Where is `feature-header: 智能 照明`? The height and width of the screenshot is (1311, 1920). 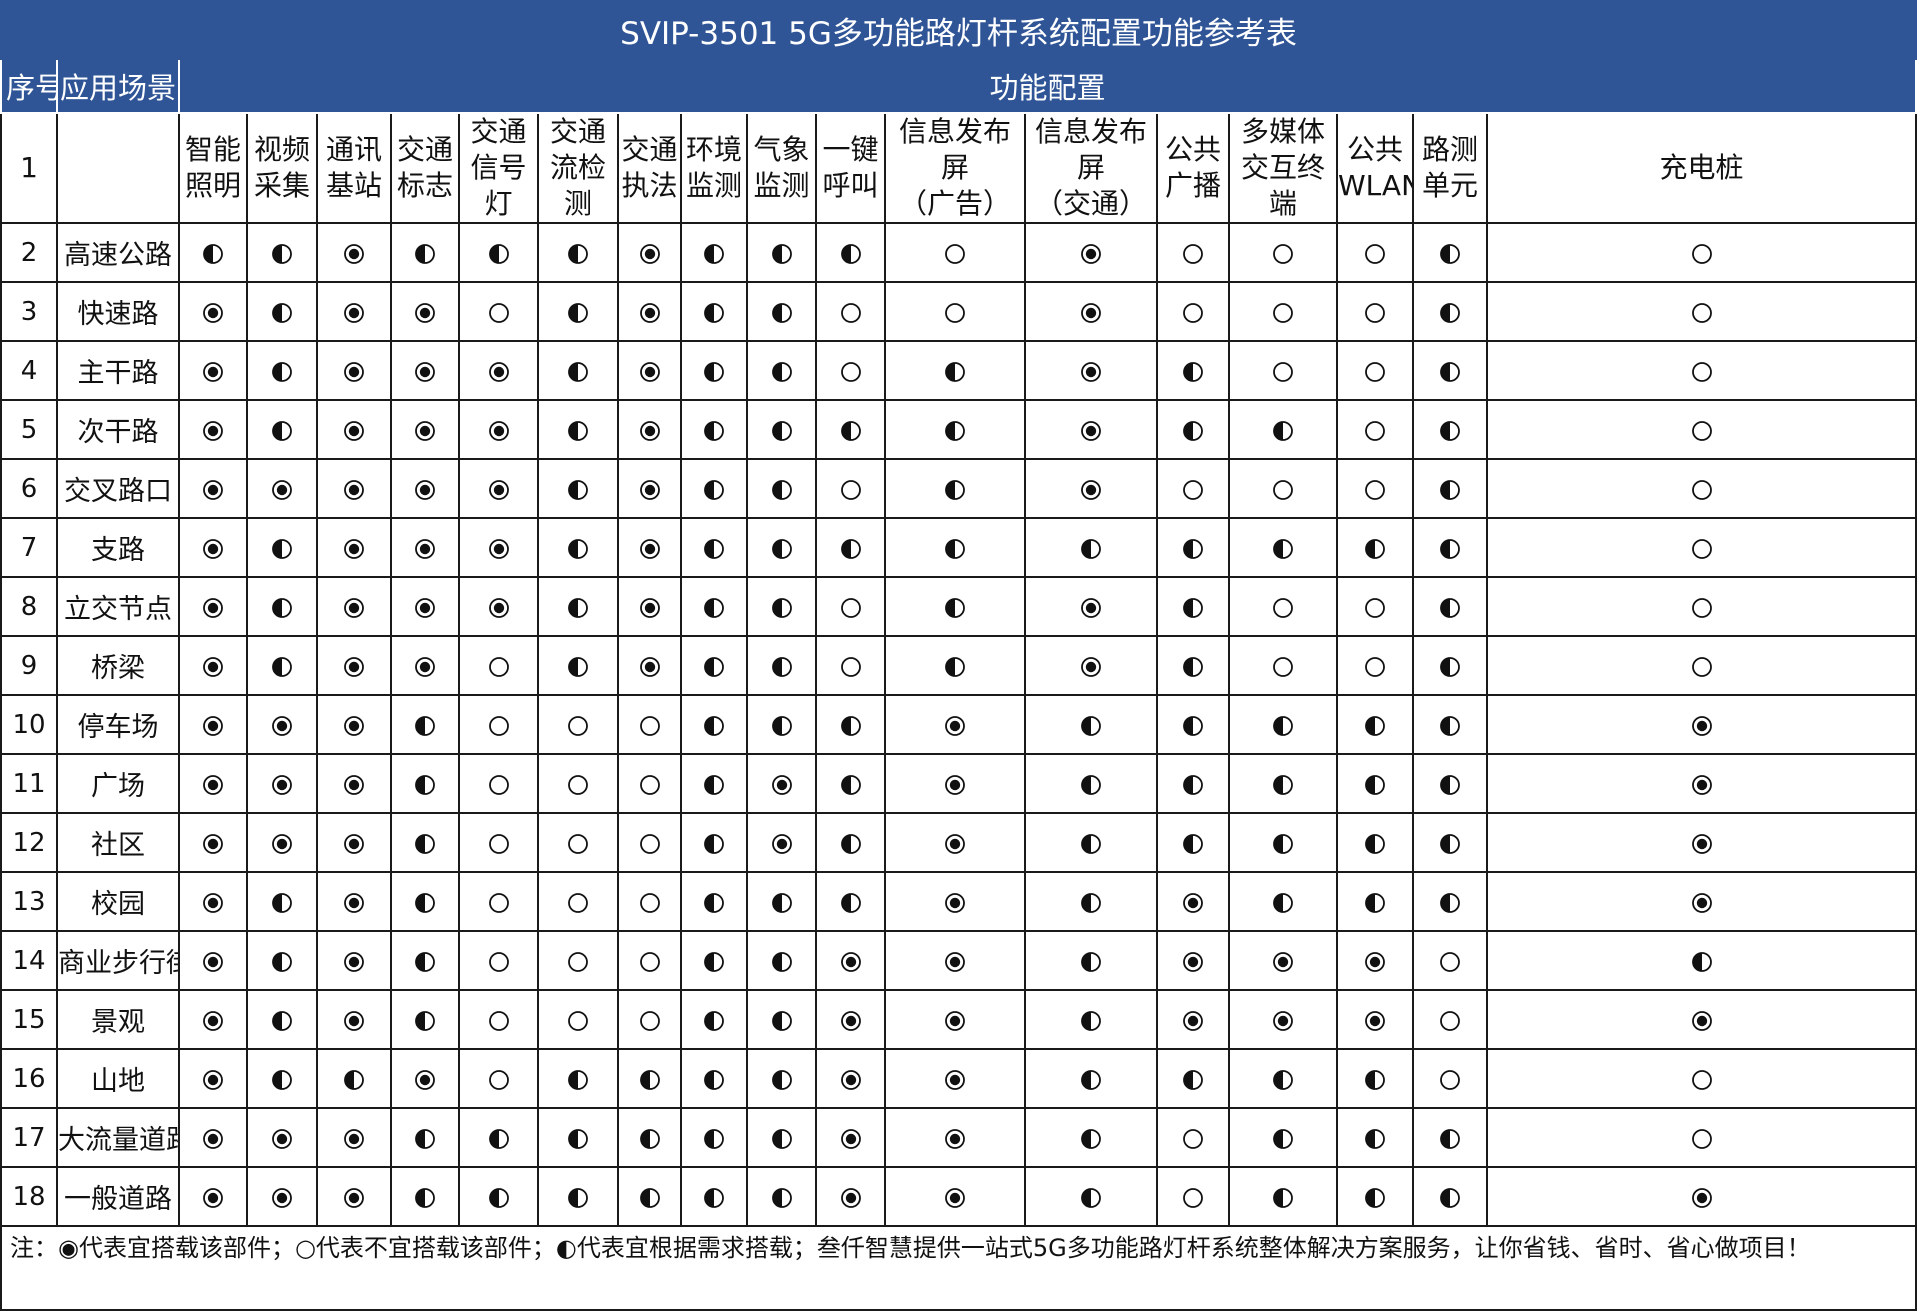 feature-header: 智能 照明 is located at coordinates (213, 168).